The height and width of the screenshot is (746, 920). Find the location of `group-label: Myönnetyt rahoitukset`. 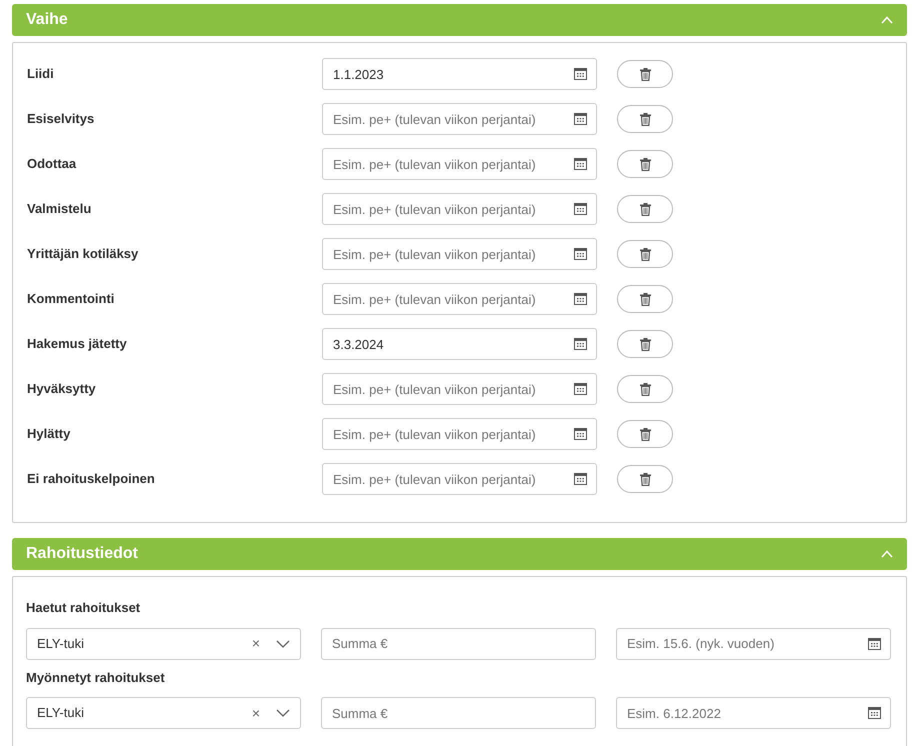

group-label: Myönnetyt rahoitukset is located at coordinates (95, 677).